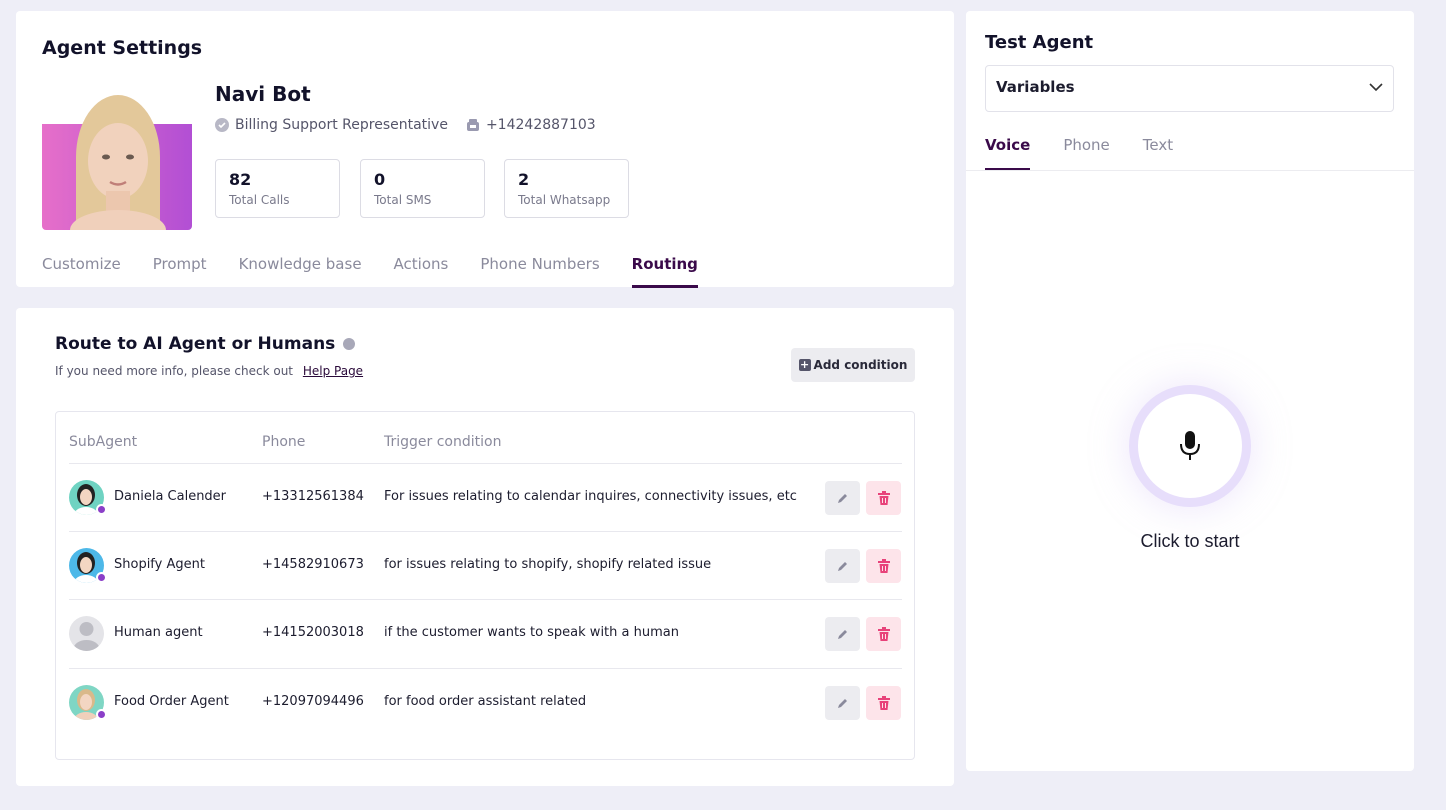  Describe the element at coordinates (158, 632) in the screenshot. I see `subagent-name: Human agent` at that location.